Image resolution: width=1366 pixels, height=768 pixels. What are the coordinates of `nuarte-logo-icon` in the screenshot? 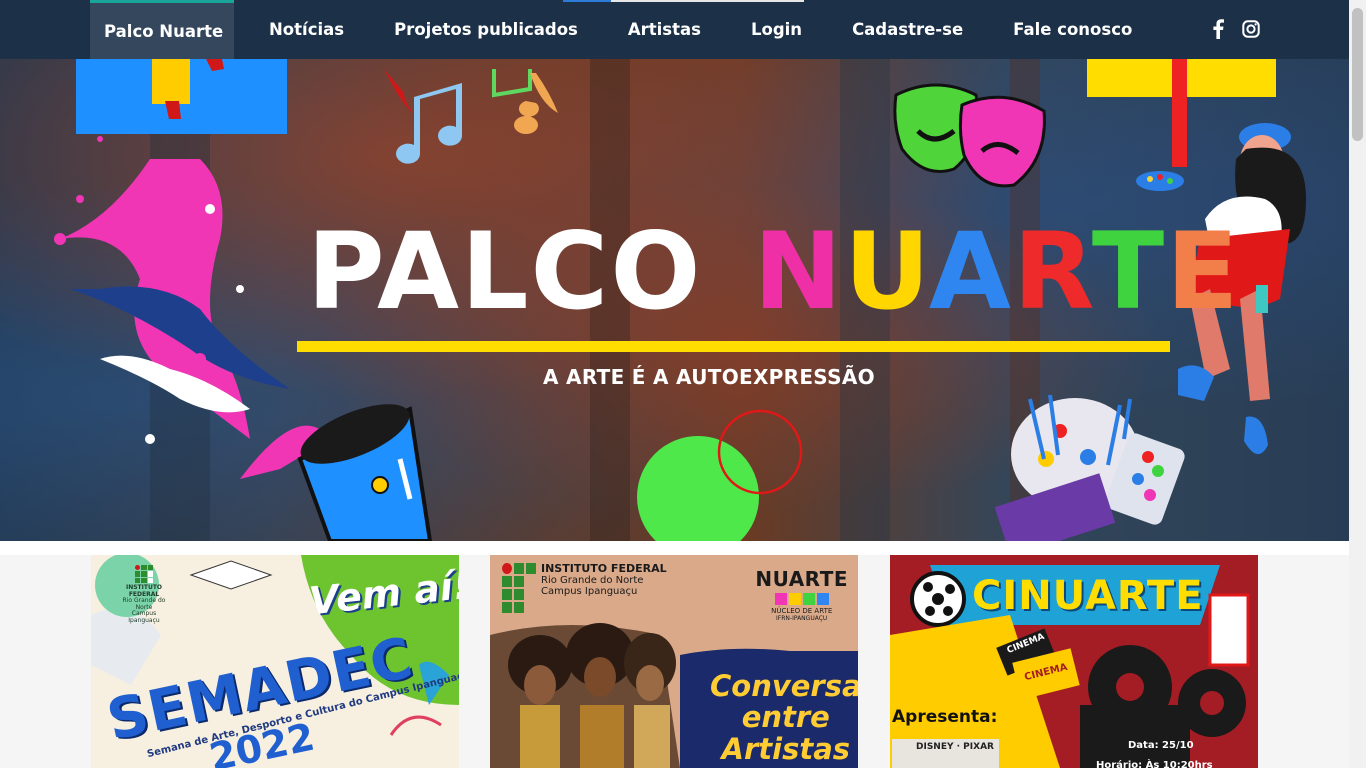 It's located at (801, 599).